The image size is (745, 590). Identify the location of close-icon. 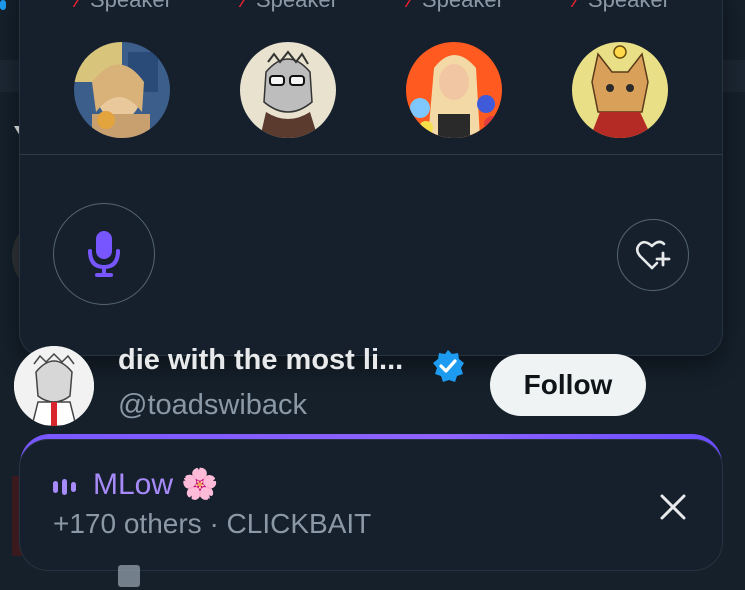
(673, 507).